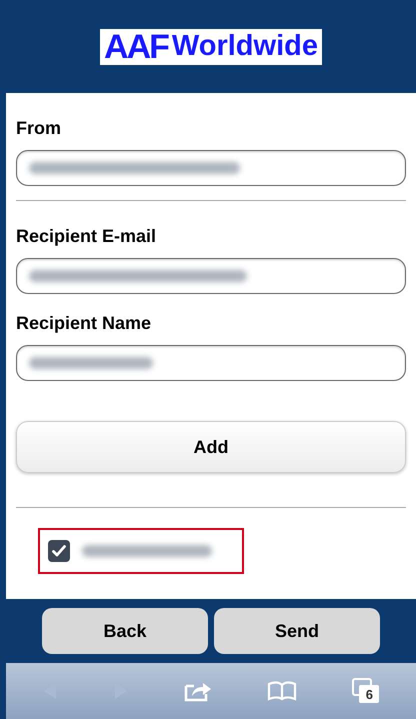 The image size is (416, 719). I want to click on checkmark-icon, so click(59, 551).